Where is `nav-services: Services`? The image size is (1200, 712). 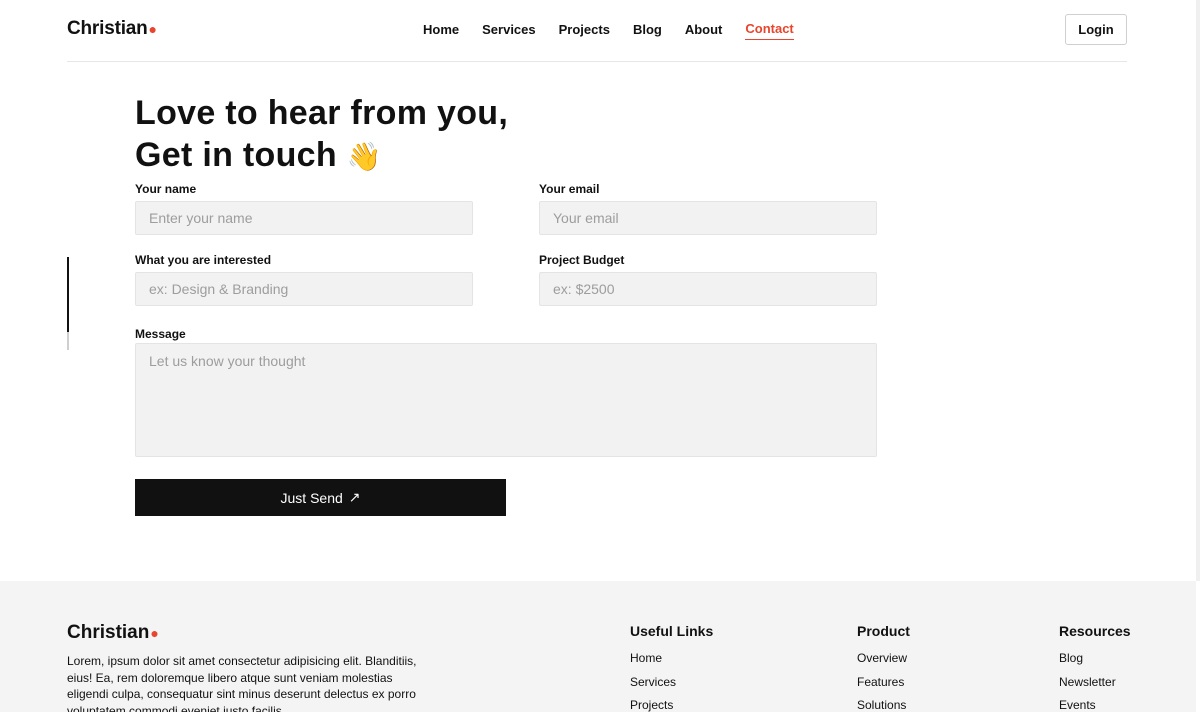 nav-services: Services is located at coordinates (509, 30).